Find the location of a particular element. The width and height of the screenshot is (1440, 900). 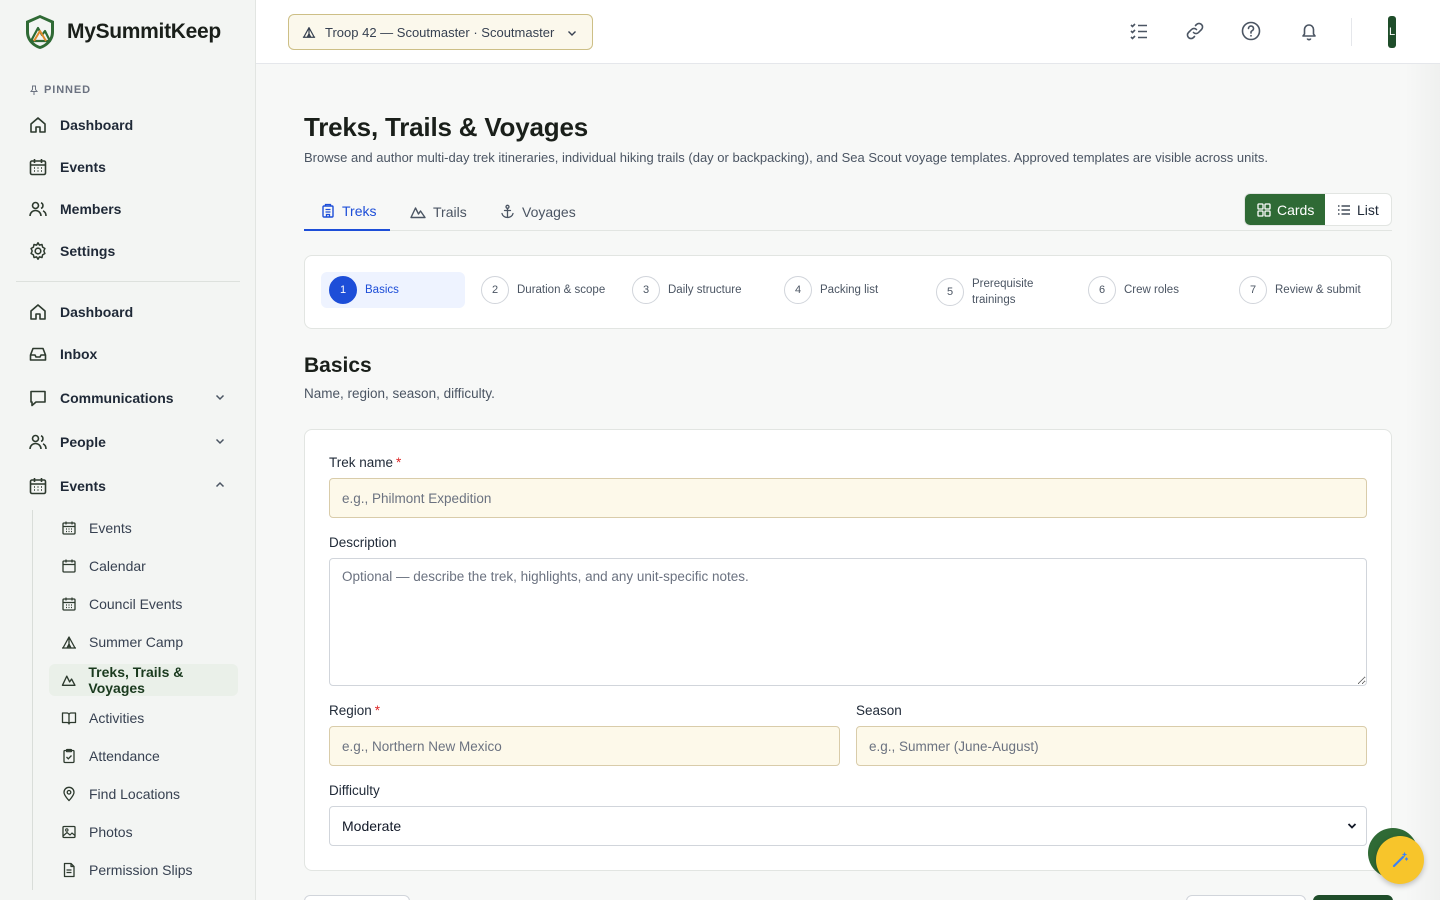

page-title: Treks, Trails & Voyages is located at coordinates (446, 127).